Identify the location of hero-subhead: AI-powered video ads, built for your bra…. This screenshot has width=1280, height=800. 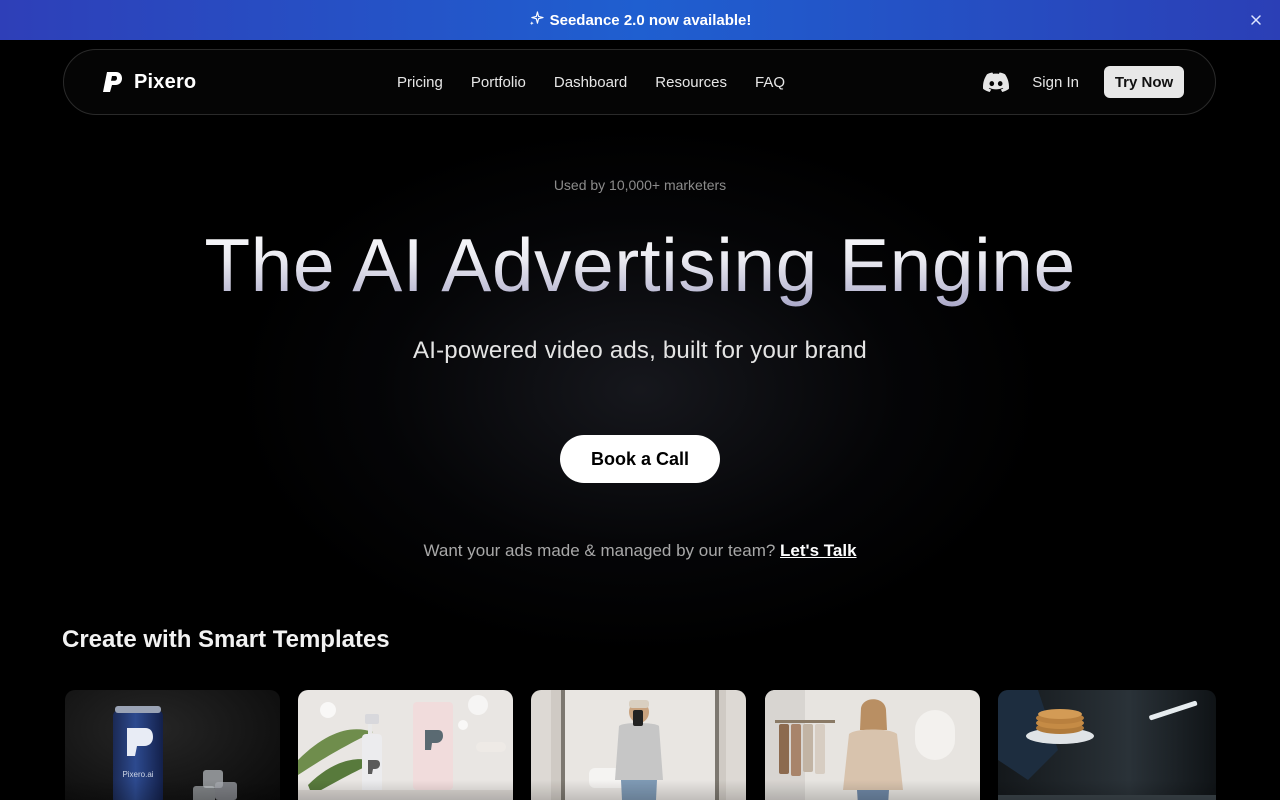
(640, 350).